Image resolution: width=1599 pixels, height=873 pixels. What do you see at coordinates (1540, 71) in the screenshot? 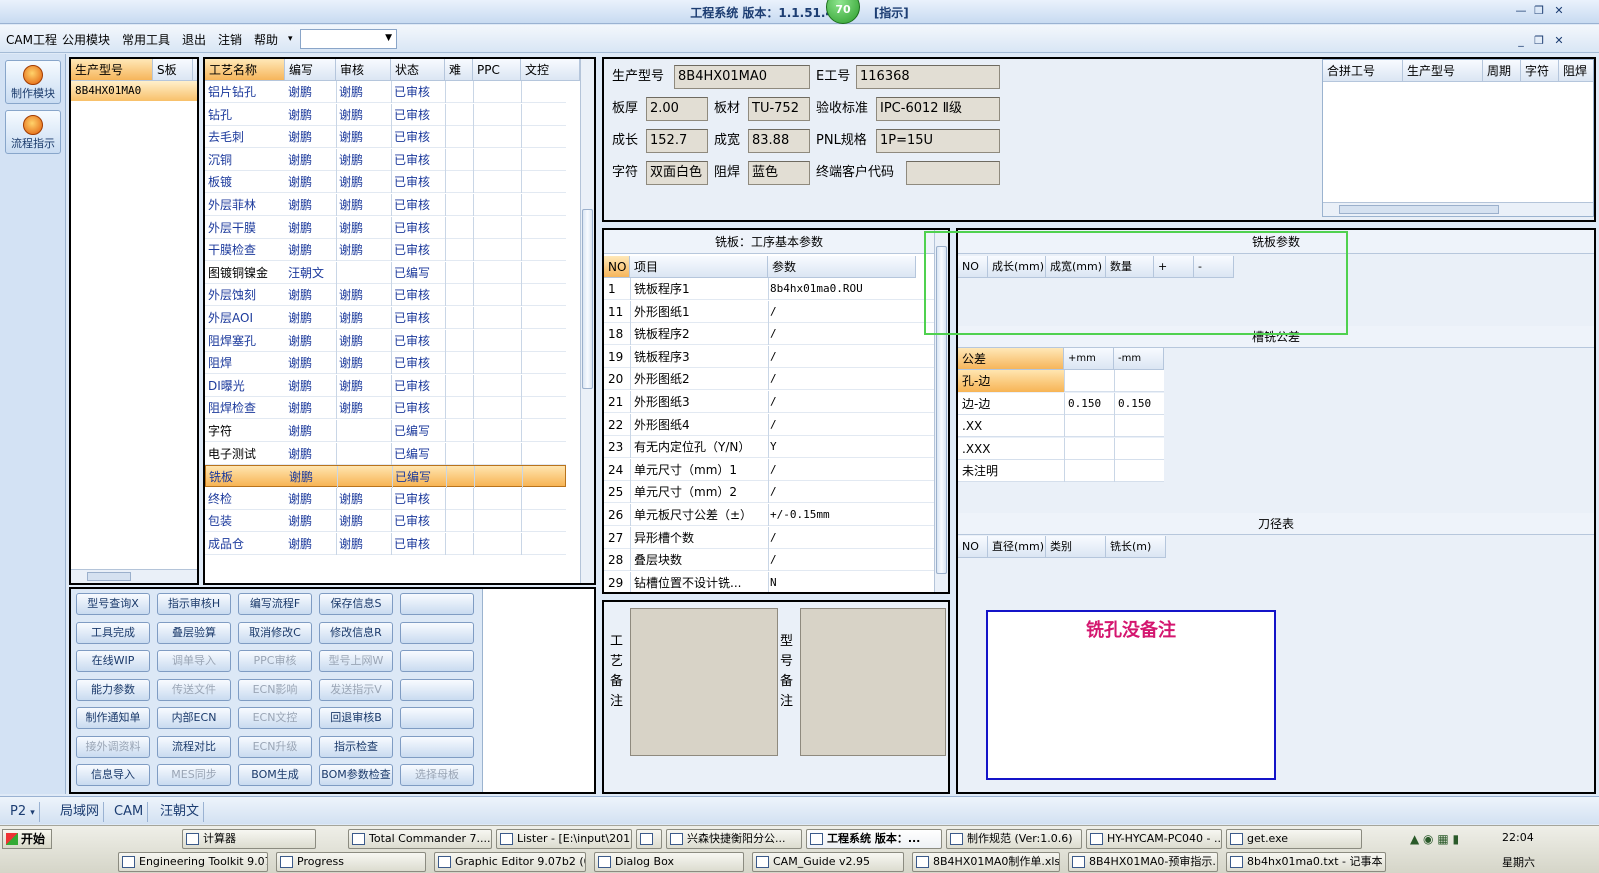
I see `combine-col-header: 字符` at bounding box center [1540, 71].